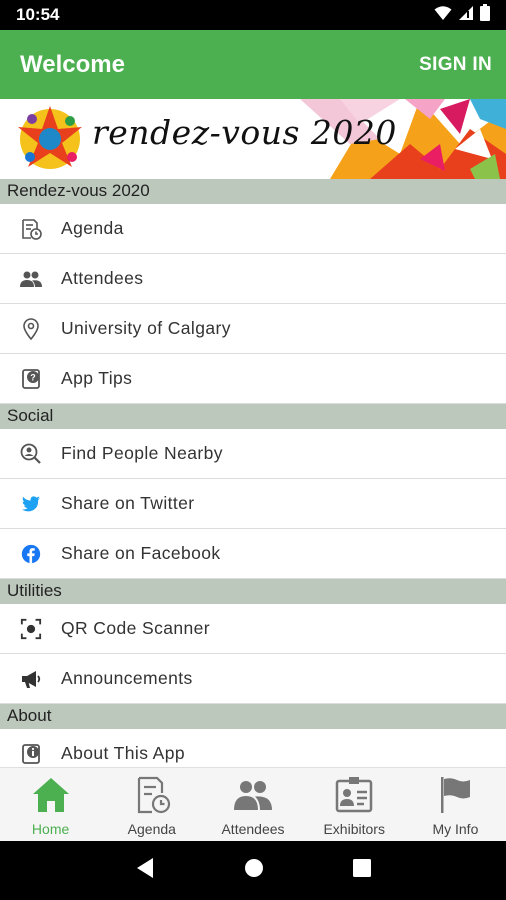 The height and width of the screenshot is (900, 506). I want to click on system-navigation-bar, so click(253, 870).